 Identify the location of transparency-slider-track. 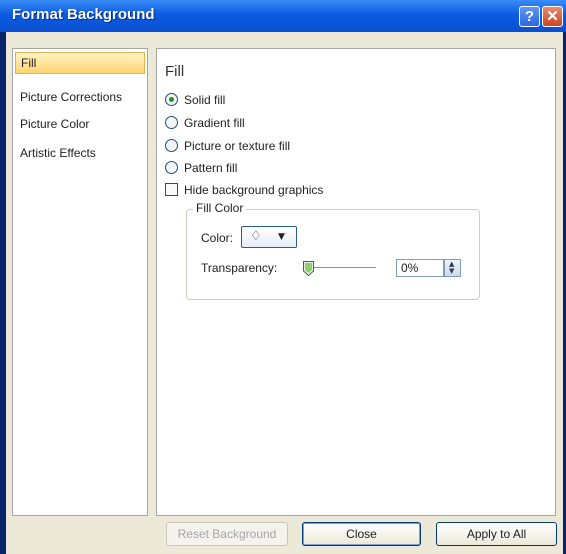
(342, 267).